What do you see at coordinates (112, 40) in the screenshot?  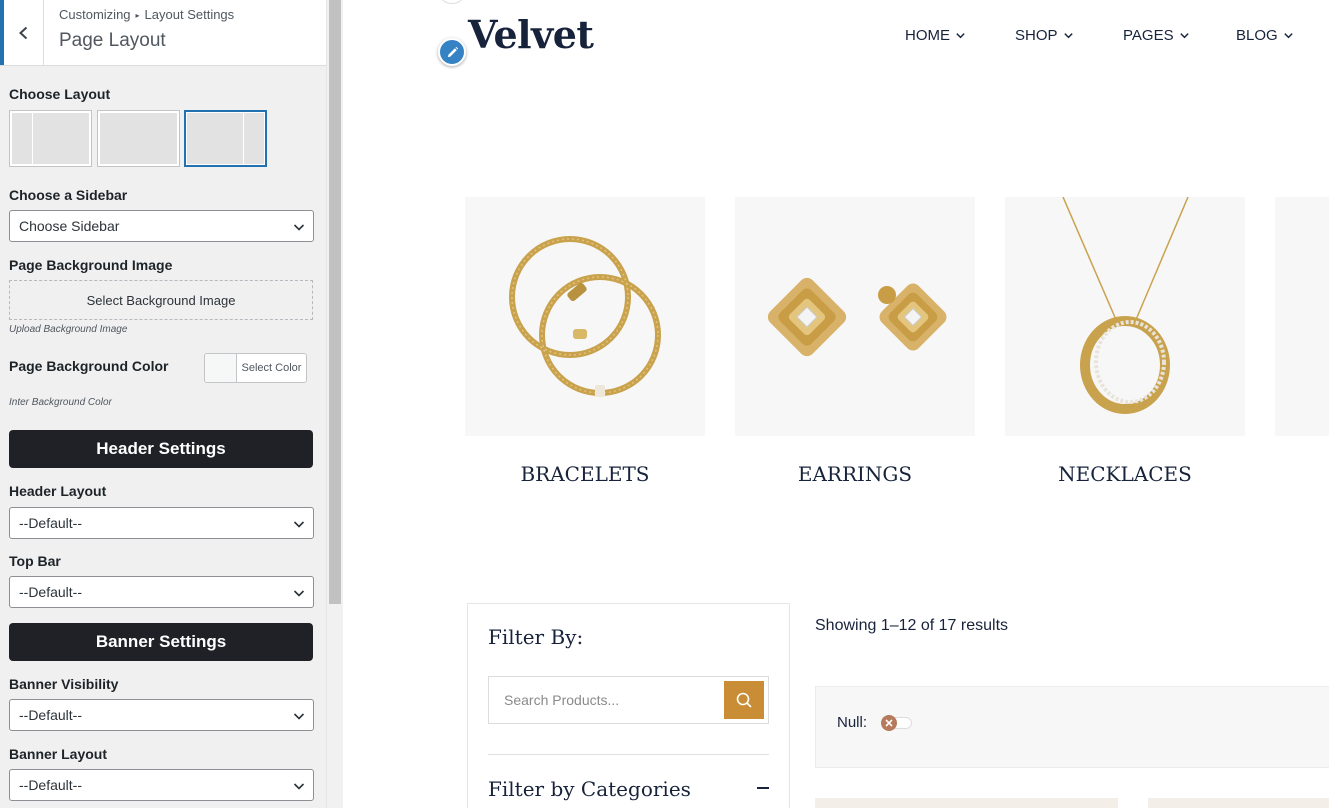 I see `panel-title: Page Layout` at bounding box center [112, 40].